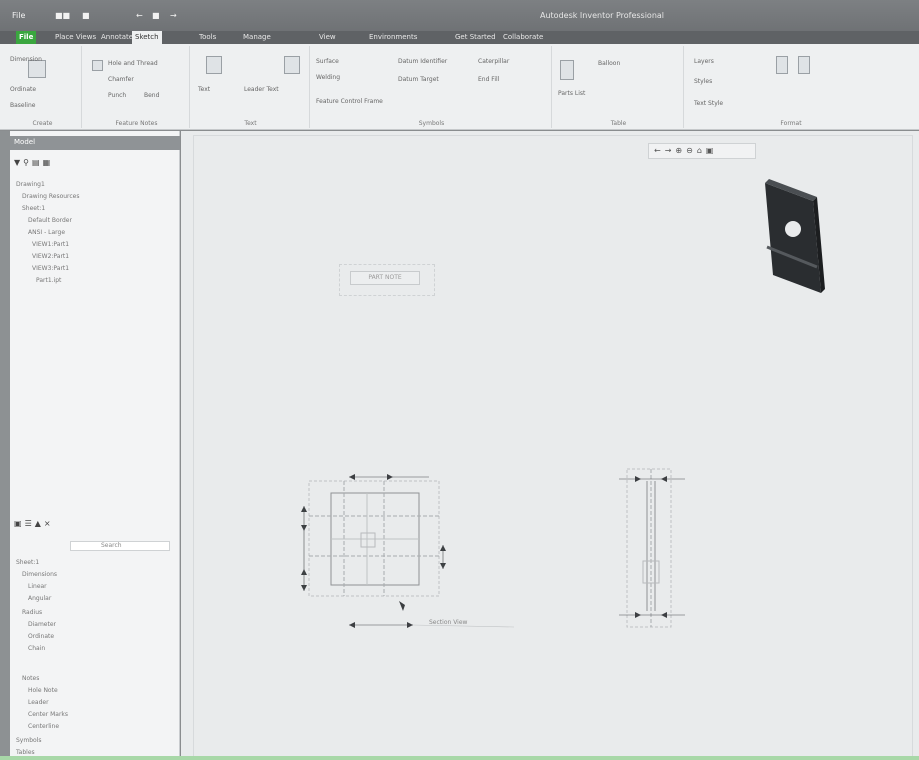 Image resolution: width=919 pixels, height=760 pixels. I want to click on list-item: Symbols, so click(28, 741).